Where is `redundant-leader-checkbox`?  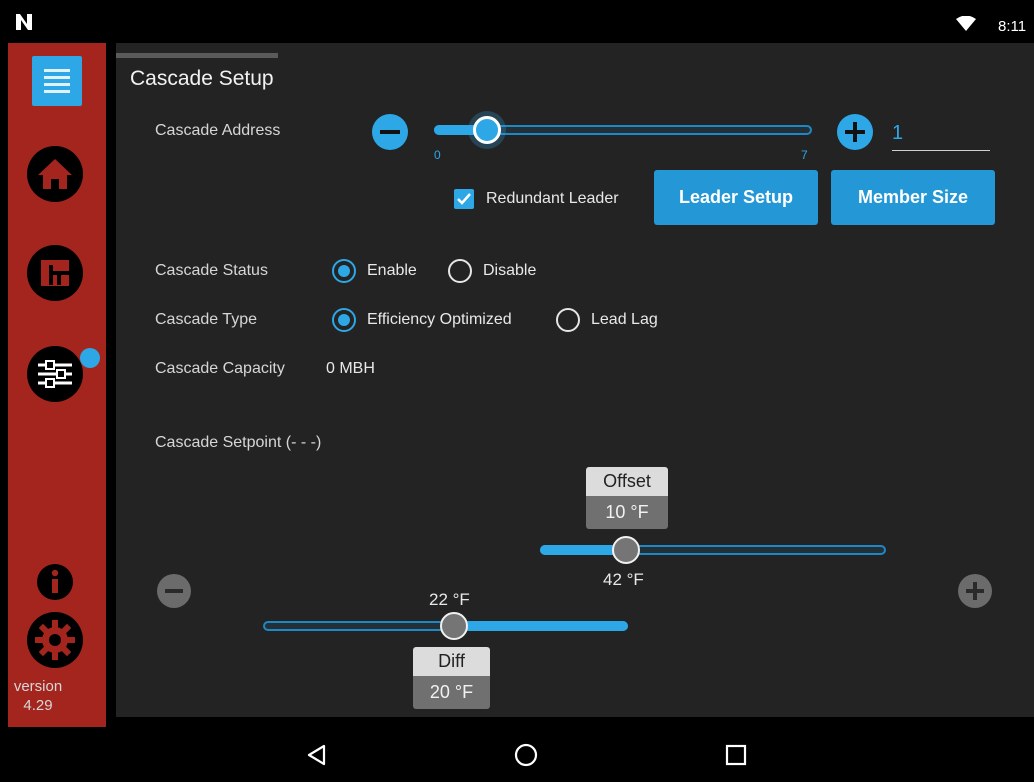
redundant-leader-checkbox is located at coordinates (464, 199).